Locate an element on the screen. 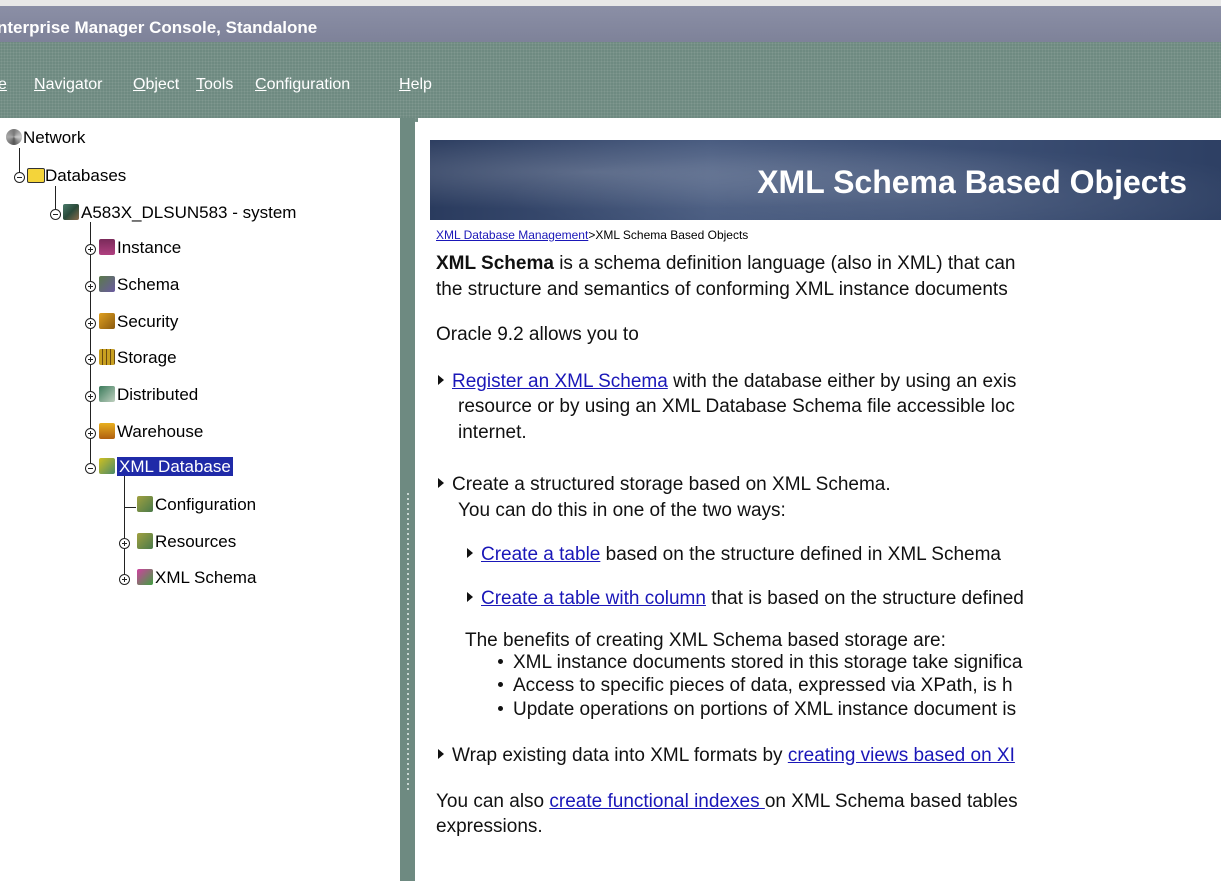 The image size is (1221, 881). security-icon is located at coordinates (107, 321).